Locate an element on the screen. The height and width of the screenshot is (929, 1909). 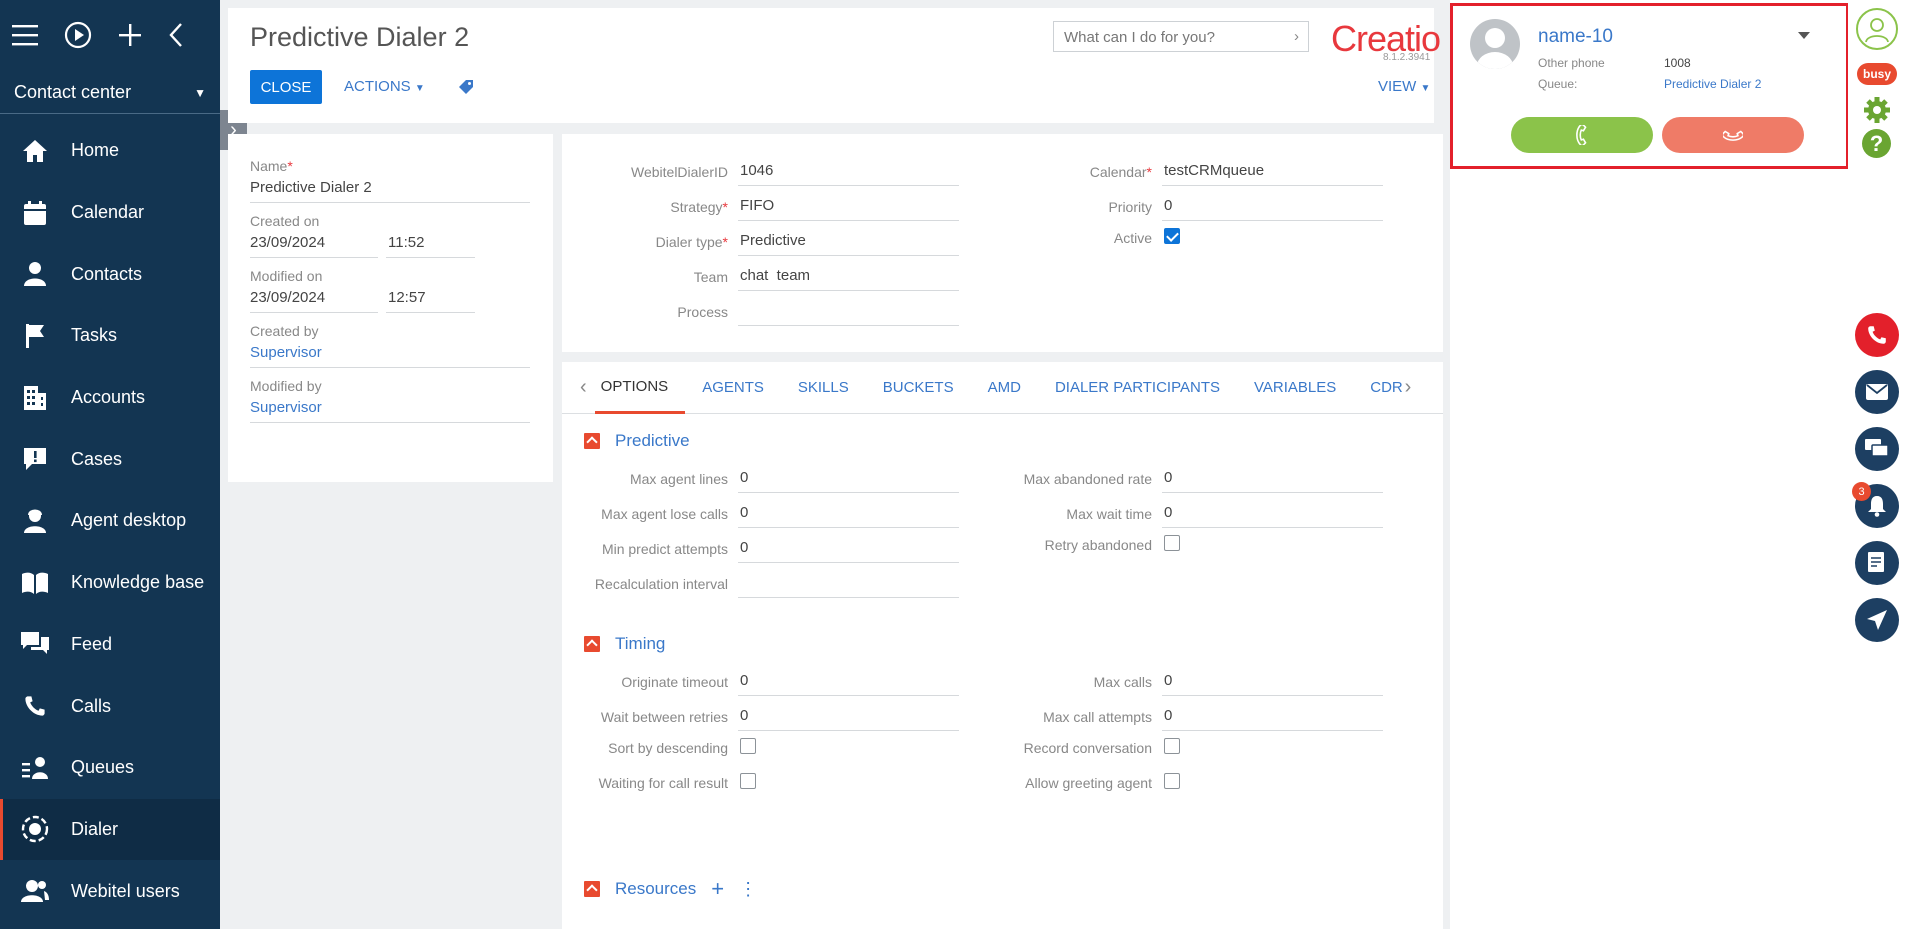
sidebar-item-label: Webitel users is located at coordinates (125, 890).